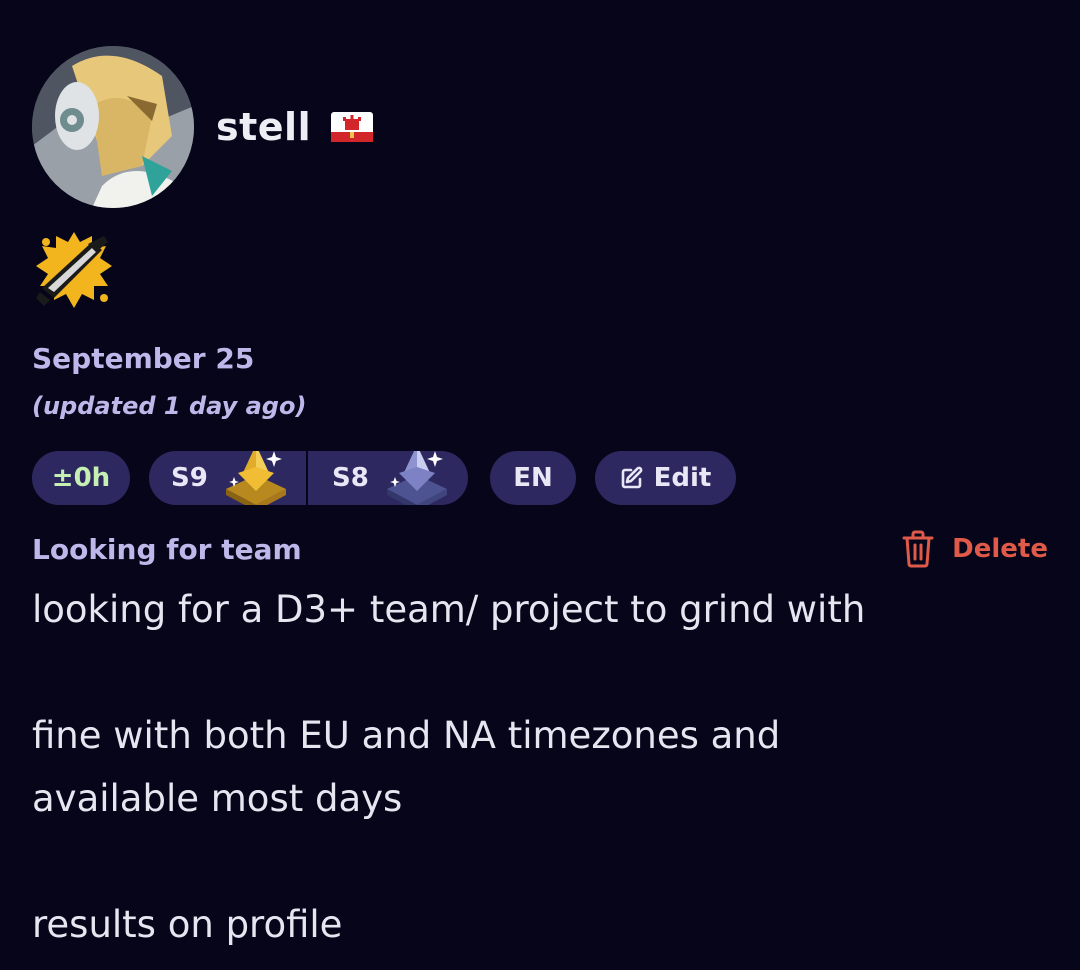 Image resolution: width=1080 pixels, height=970 pixels. Describe the element at coordinates (352, 127) in the screenshot. I see `gibraltar-flag-icon` at that location.